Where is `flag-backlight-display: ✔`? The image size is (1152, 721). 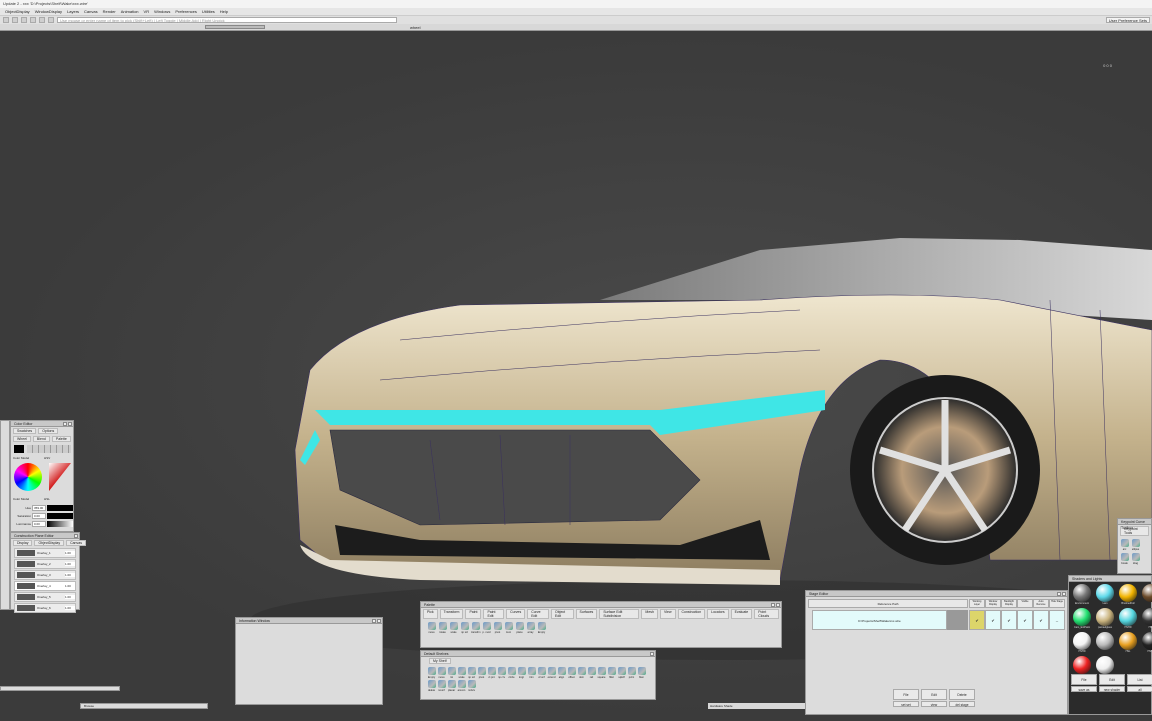
flag-backlight-display: ✔ is located at coordinates (1009, 620).